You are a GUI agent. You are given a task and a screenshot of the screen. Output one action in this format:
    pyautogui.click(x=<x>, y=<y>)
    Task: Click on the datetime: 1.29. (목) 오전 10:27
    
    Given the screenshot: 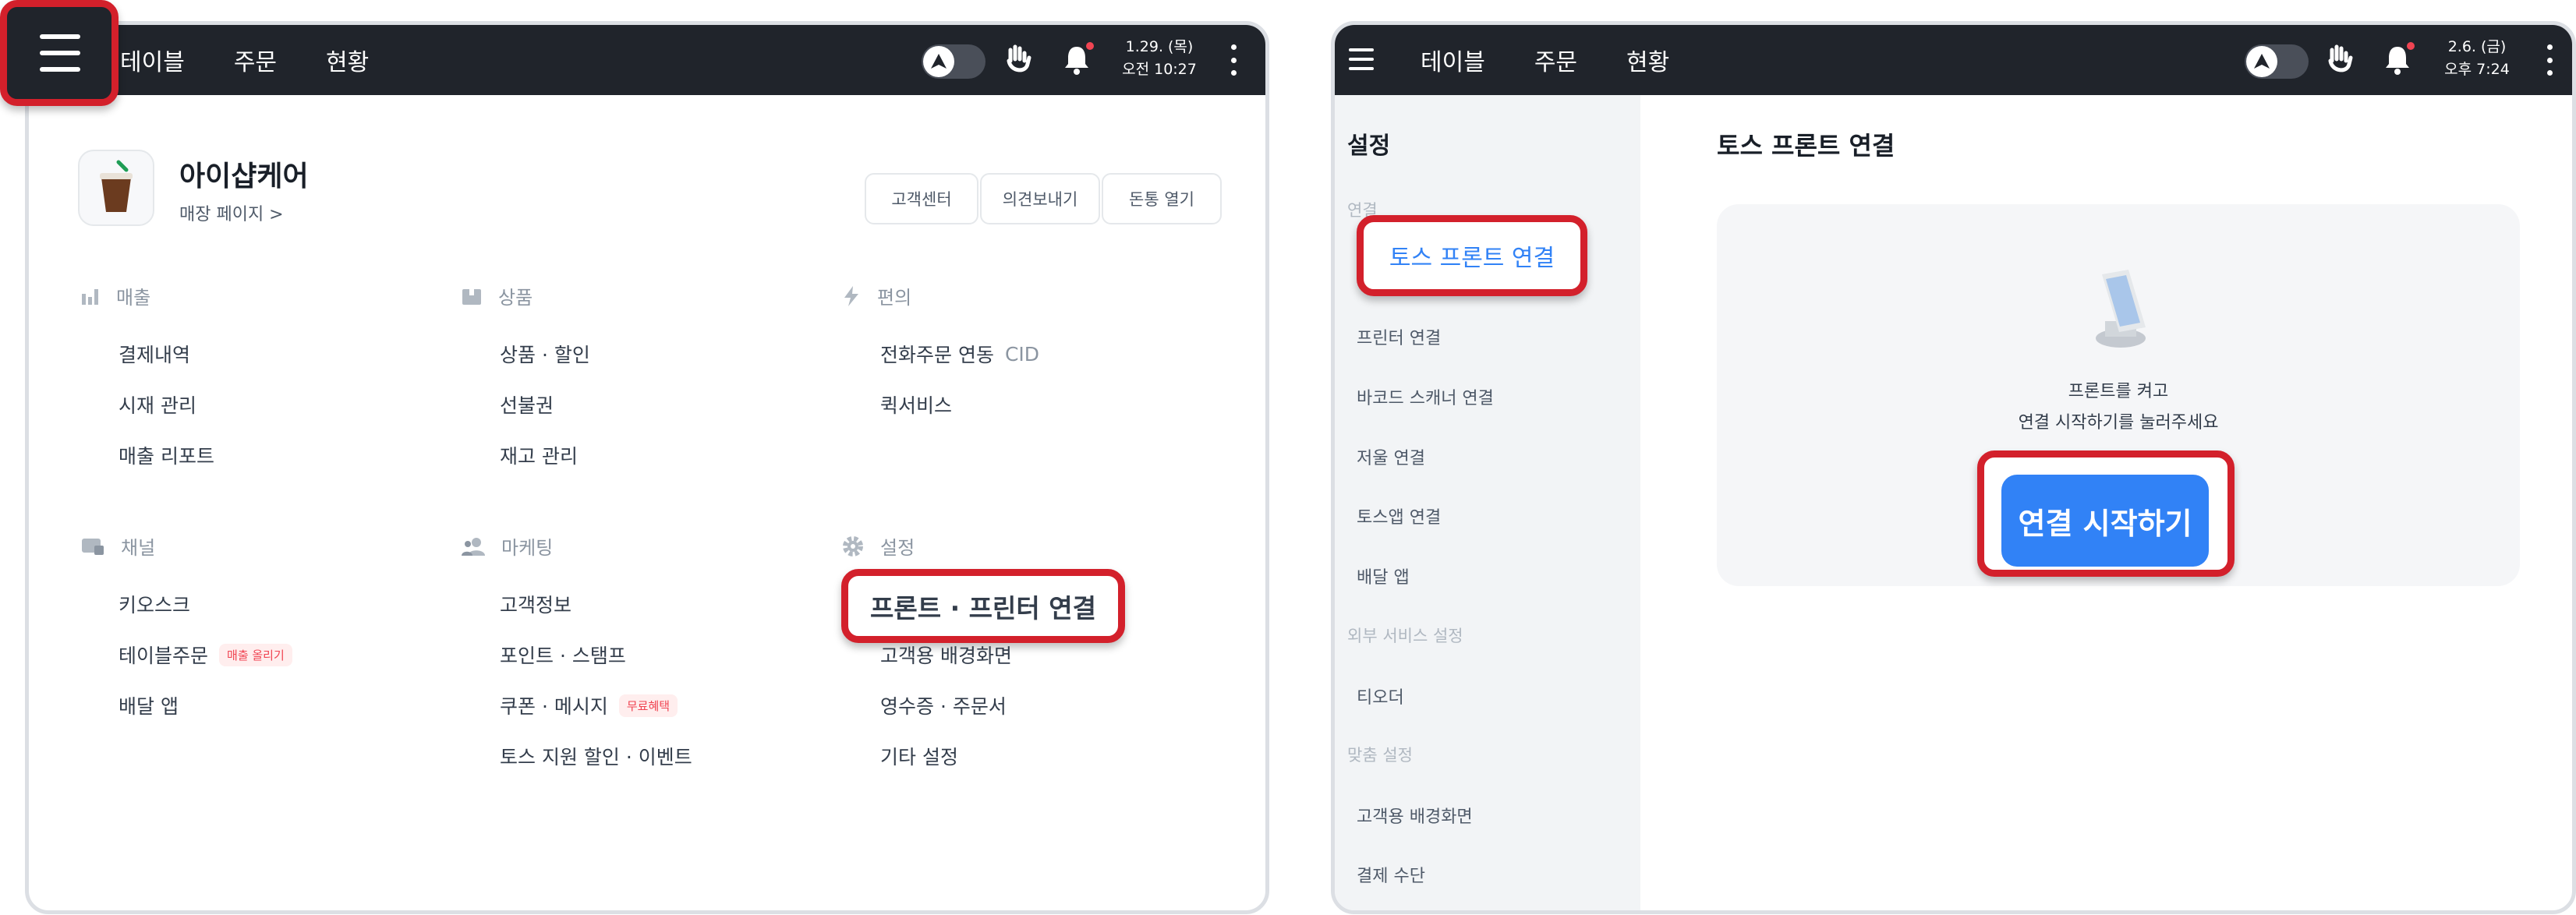 What is the action you would take?
    pyautogui.click(x=1159, y=58)
    